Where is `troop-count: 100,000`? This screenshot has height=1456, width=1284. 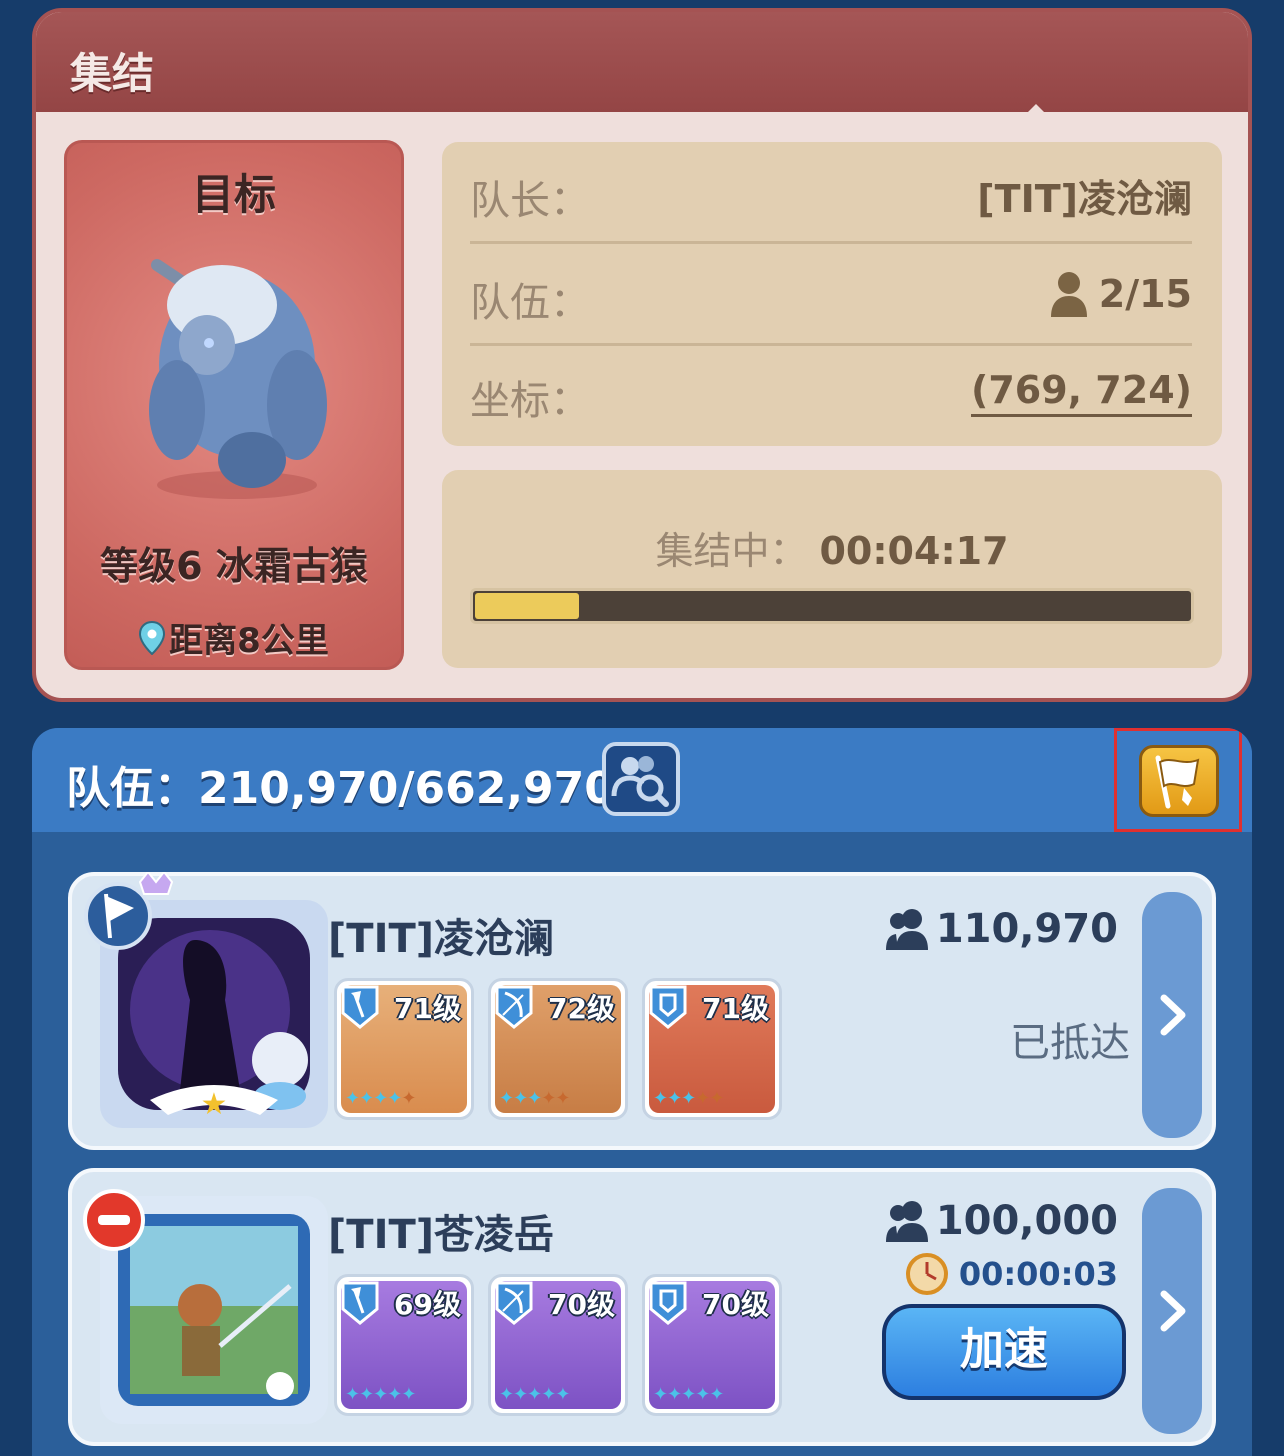 troop-count: 100,000 is located at coordinates (1001, 1221).